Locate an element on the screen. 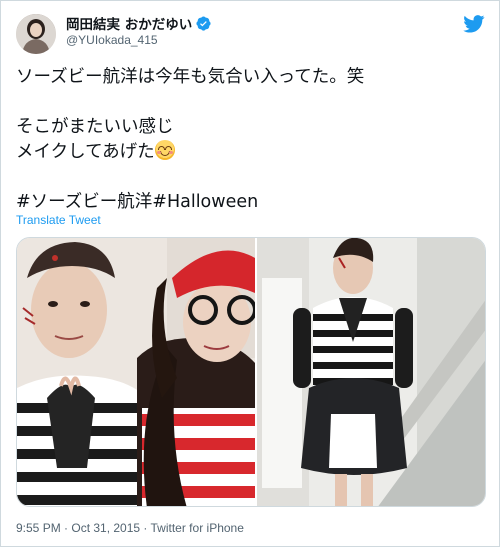  avatar is located at coordinates (36, 34).